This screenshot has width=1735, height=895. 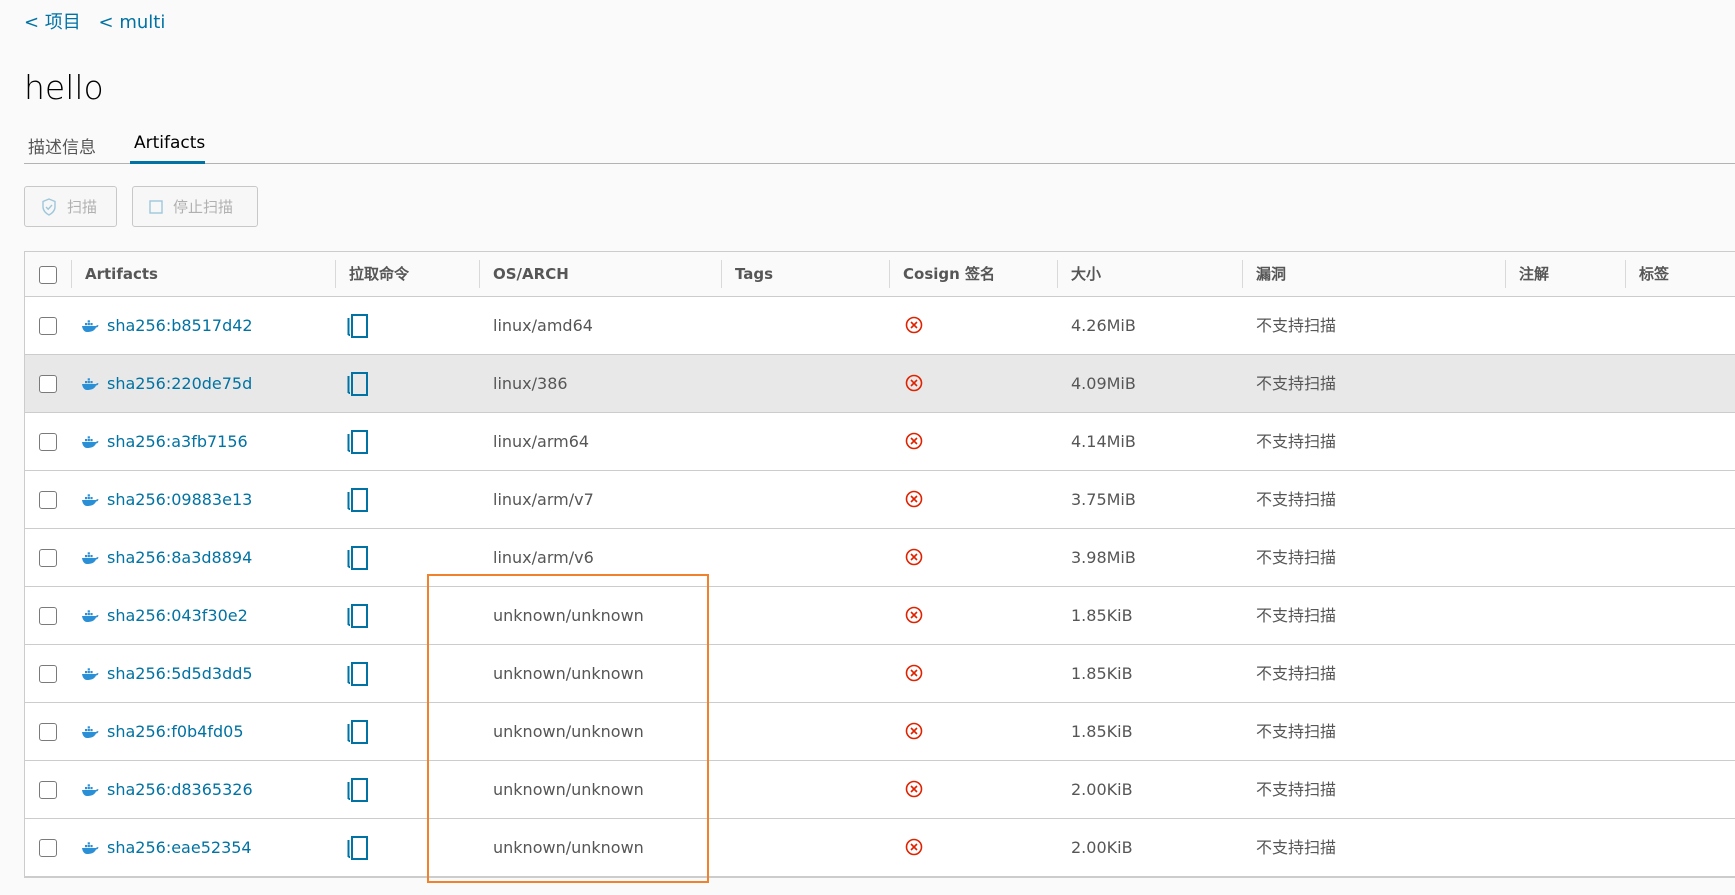 What do you see at coordinates (747, 274) in the screenshot?
I see `column-tags: Tags` at bounding box center [747, 274].